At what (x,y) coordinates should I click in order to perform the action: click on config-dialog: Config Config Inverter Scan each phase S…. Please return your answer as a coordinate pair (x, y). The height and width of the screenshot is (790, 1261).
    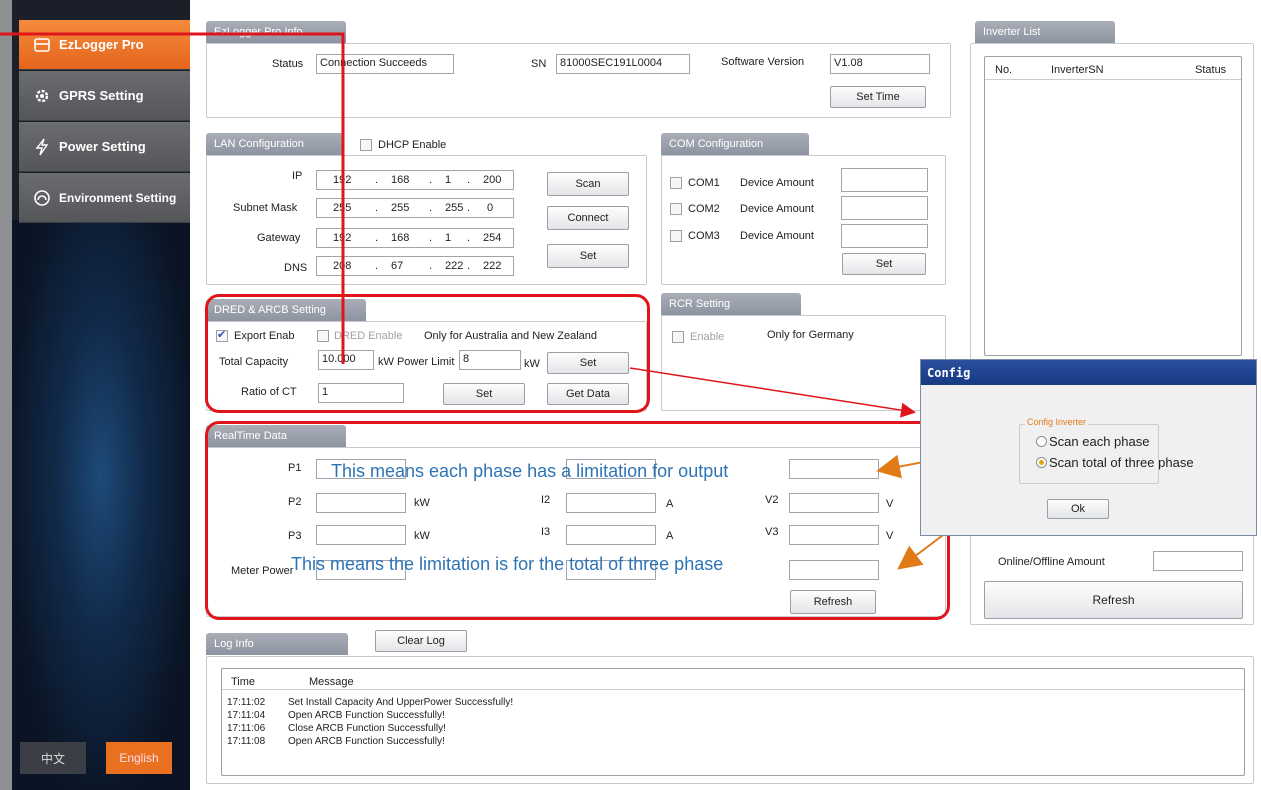
    Looking at the image, I should click on (1088, 447).